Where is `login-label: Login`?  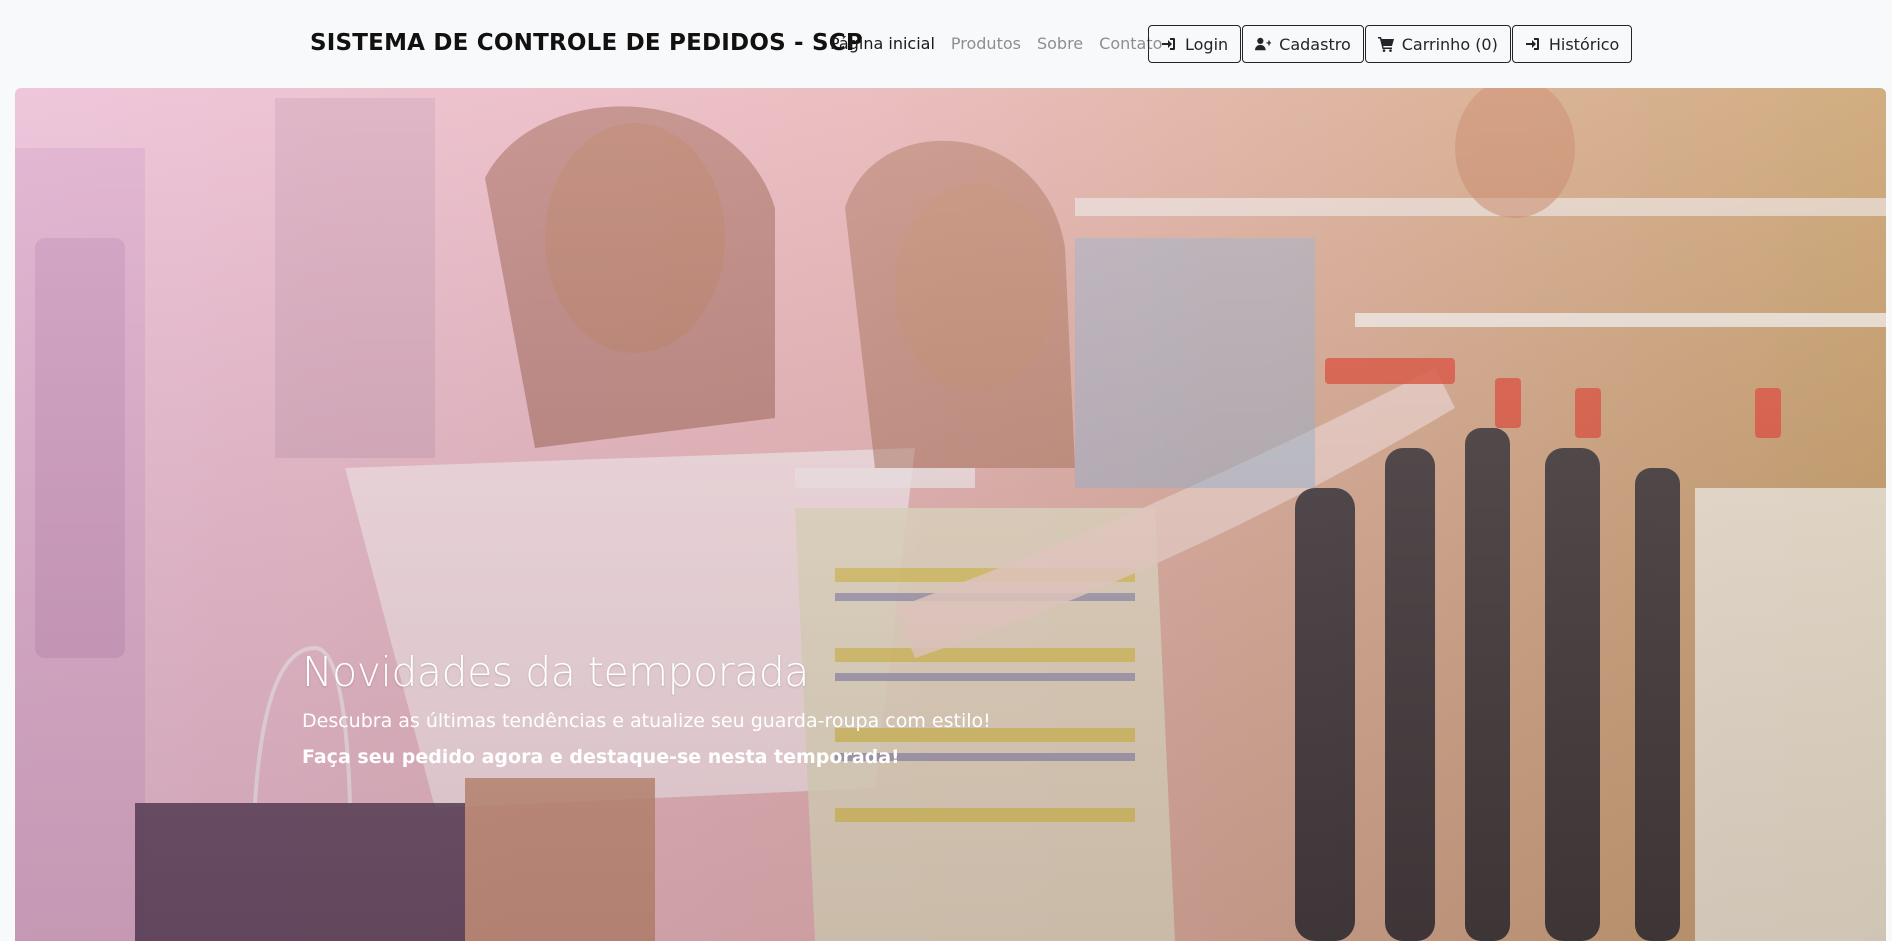
login-label: Login is located at coordinates (1207, 44).